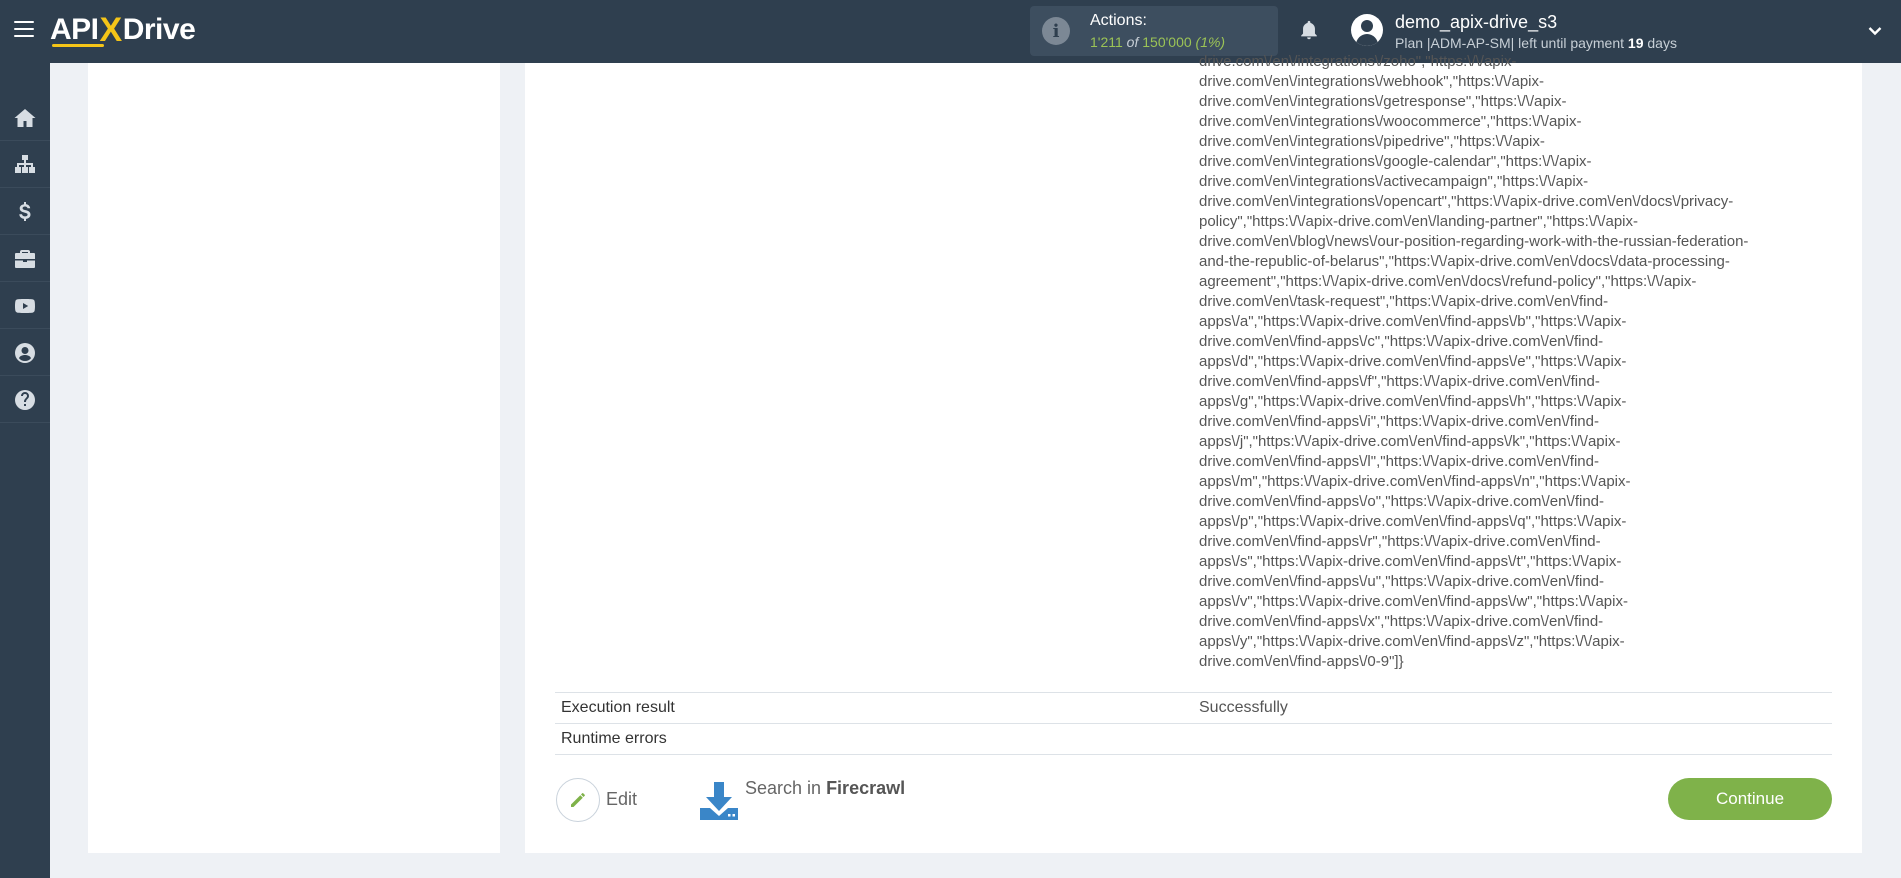 Image resolution: width=1901 pixels, height=878 pixels. I want to click on actions-count: 1'211 of 150'000 (1%), so click(1158, 42).